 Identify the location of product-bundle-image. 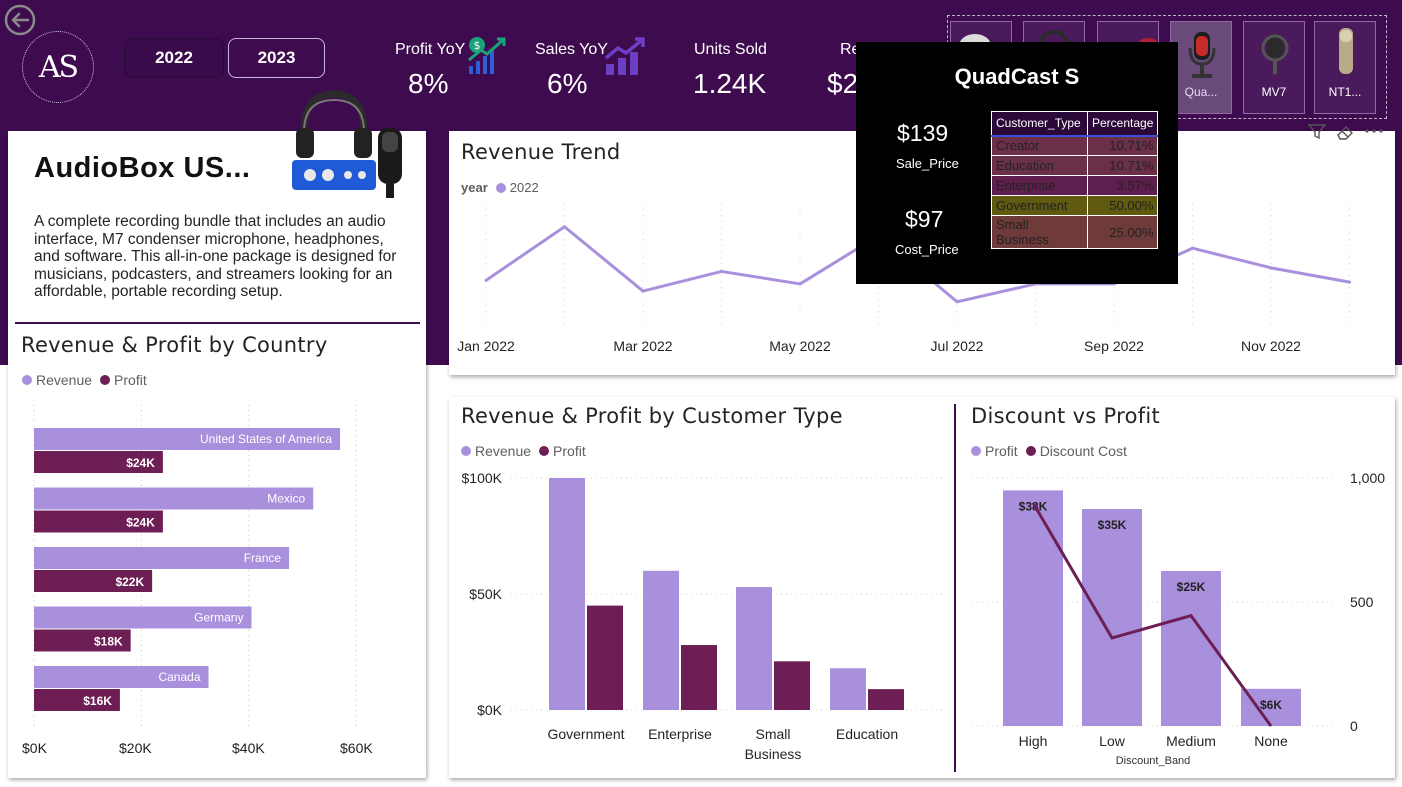
(347, 144).